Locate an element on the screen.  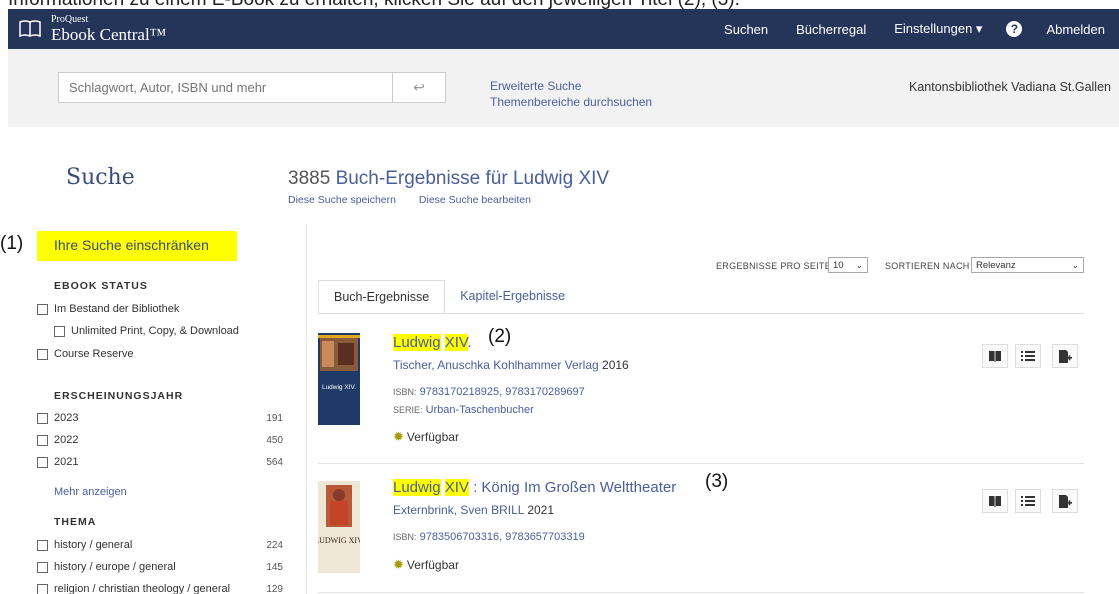
tab-book-results: Buch-Ergebnisse is located at coordinates (382, 297).